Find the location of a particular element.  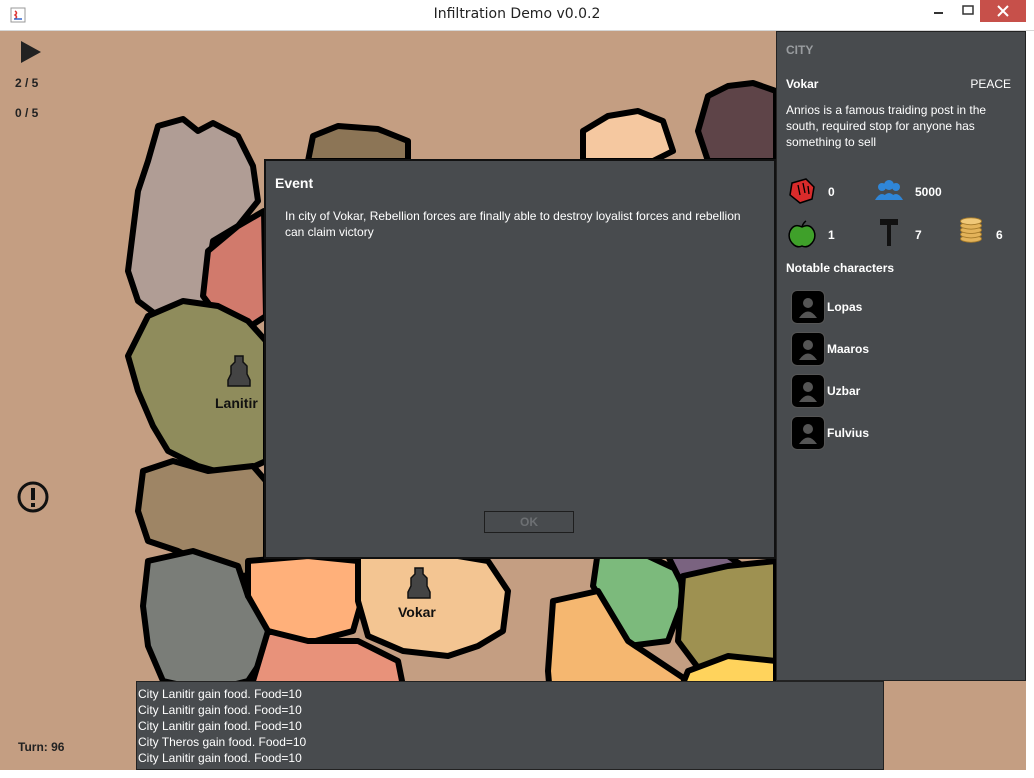

alert-icon is located at coordinates (33, 497).